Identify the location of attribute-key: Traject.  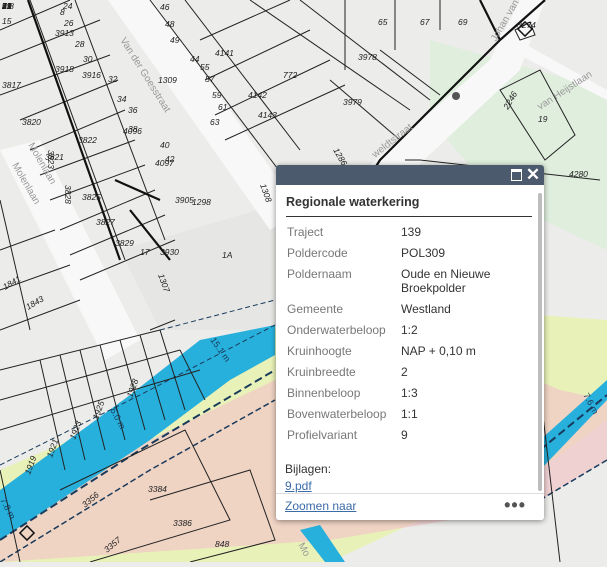
(305, 232).